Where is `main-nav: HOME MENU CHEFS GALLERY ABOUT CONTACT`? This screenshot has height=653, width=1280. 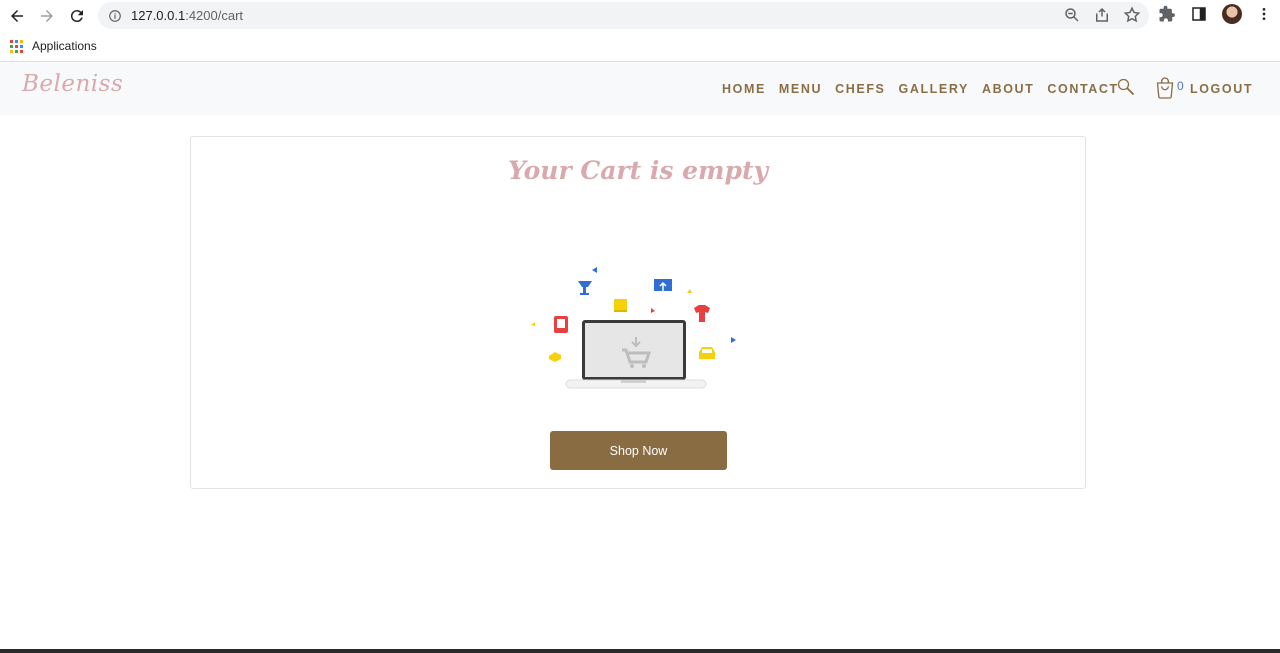 main-nav: HOME MENU CHEFS GALLERY ABOUT CONTACT is located at coordinates (927, 89).